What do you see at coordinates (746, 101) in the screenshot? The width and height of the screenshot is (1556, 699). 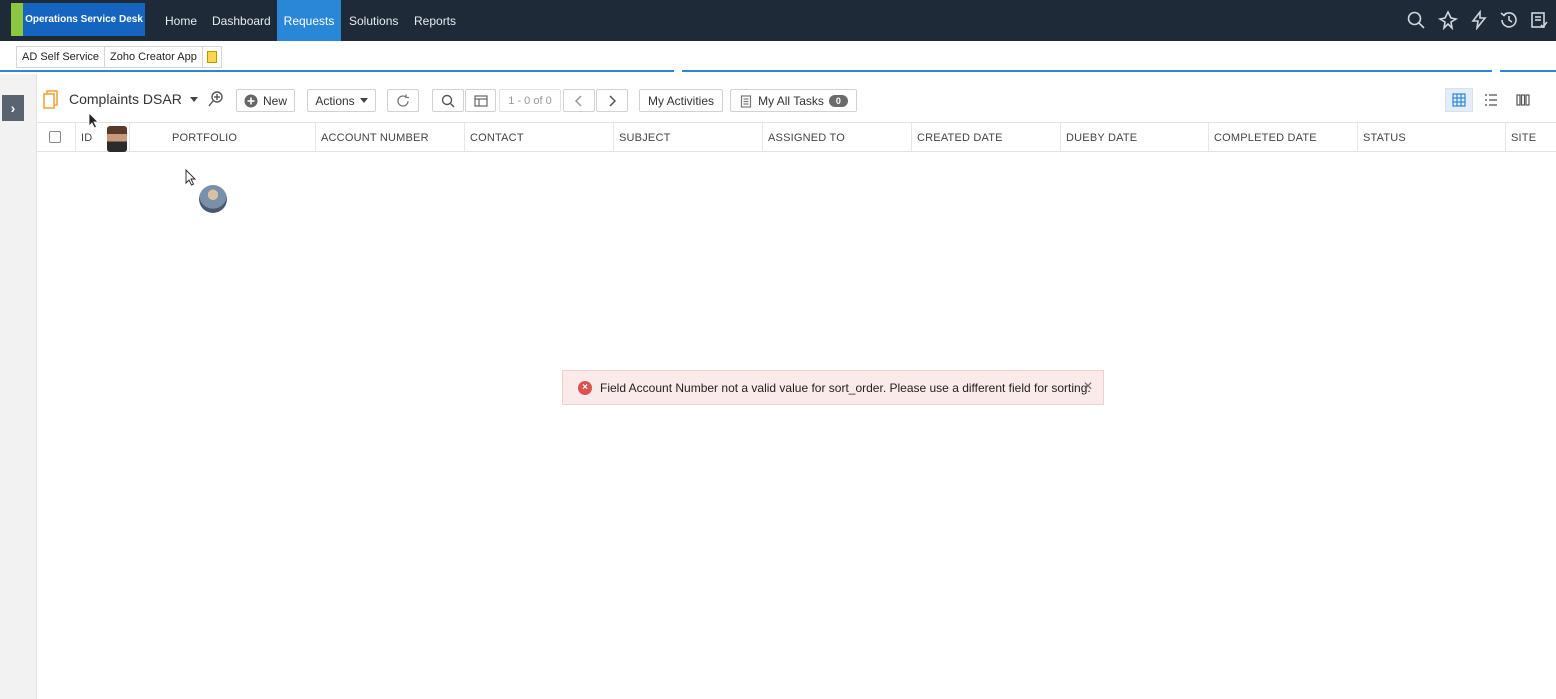 I see `task-clipboard-icon` at bounding box center [746, 101].